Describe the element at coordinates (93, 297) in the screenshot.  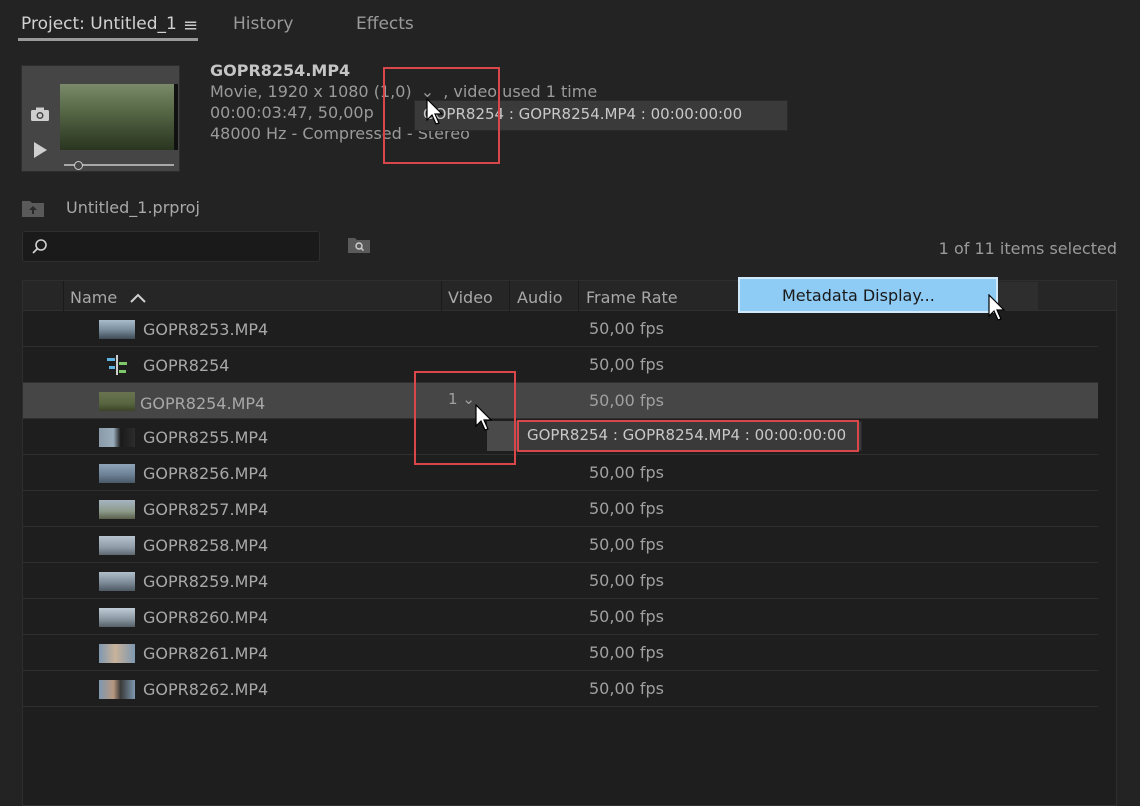
I see `column-header-name: Name` at that location.